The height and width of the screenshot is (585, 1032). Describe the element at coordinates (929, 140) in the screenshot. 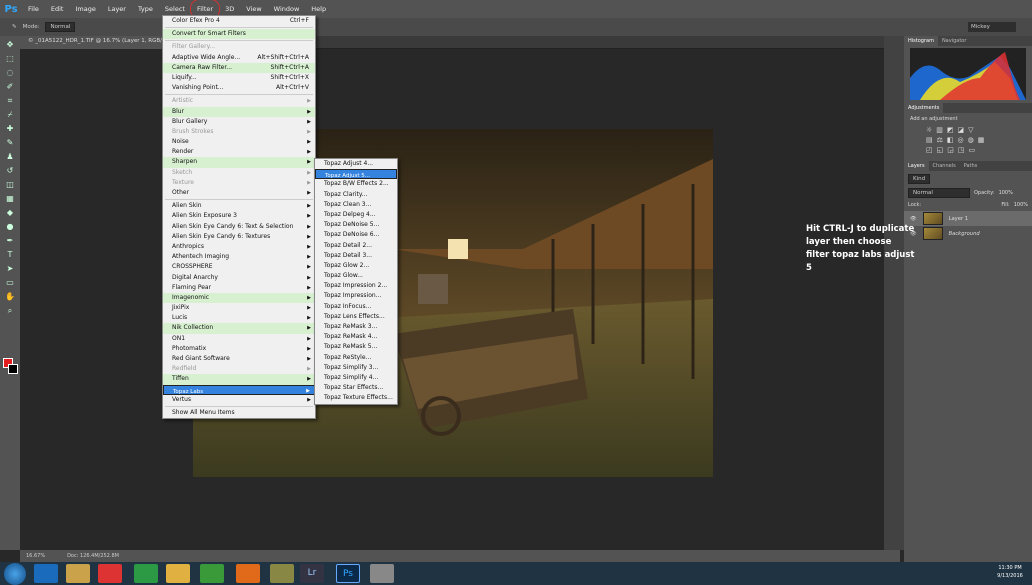

I see `hue-icon: ▤` at that location.